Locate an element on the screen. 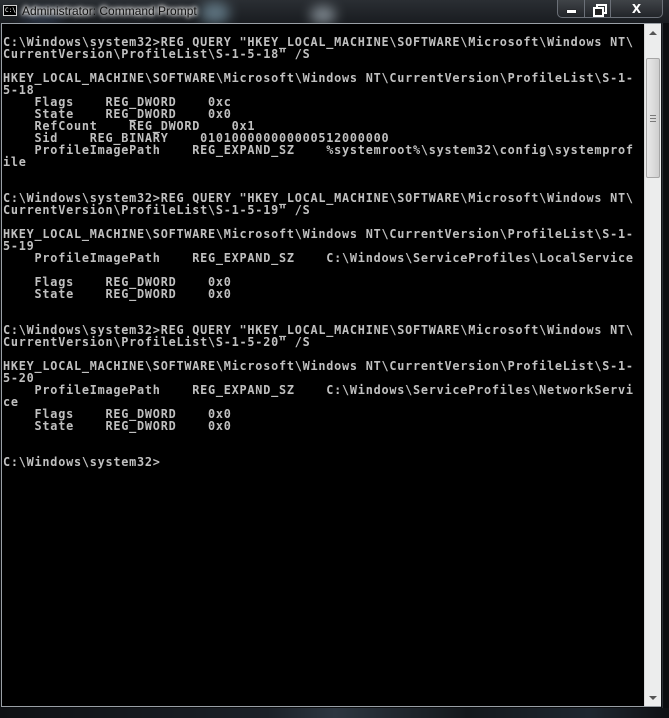 This screenshot has width=669, height=718. grip-icon is located at coordinates (653, 118).